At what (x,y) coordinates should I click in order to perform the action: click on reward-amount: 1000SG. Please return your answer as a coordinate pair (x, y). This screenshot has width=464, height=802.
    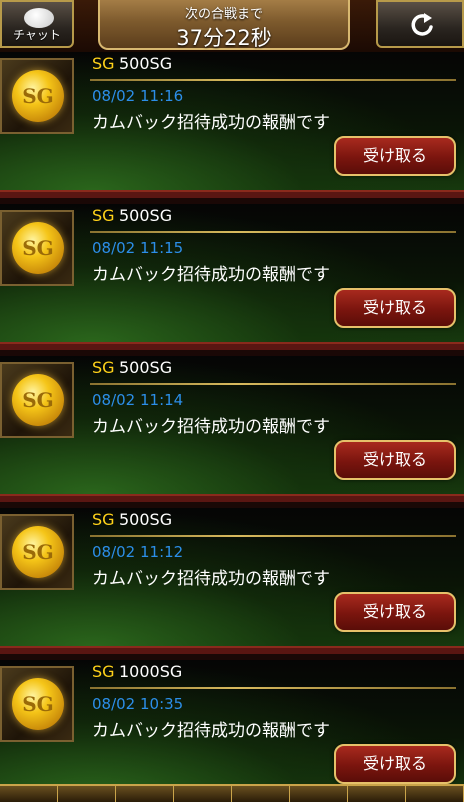
    Looking at the image, I should click on (151, 671).